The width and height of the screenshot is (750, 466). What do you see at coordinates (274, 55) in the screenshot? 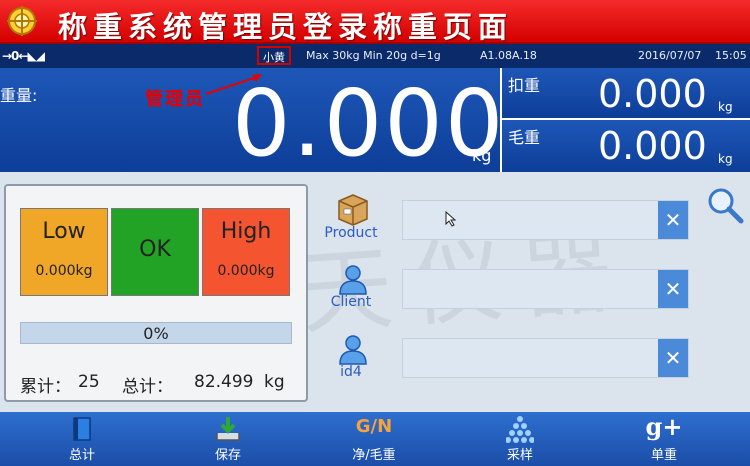
I see `current-user-badge: 小黄` at bounding box center [274, 55].